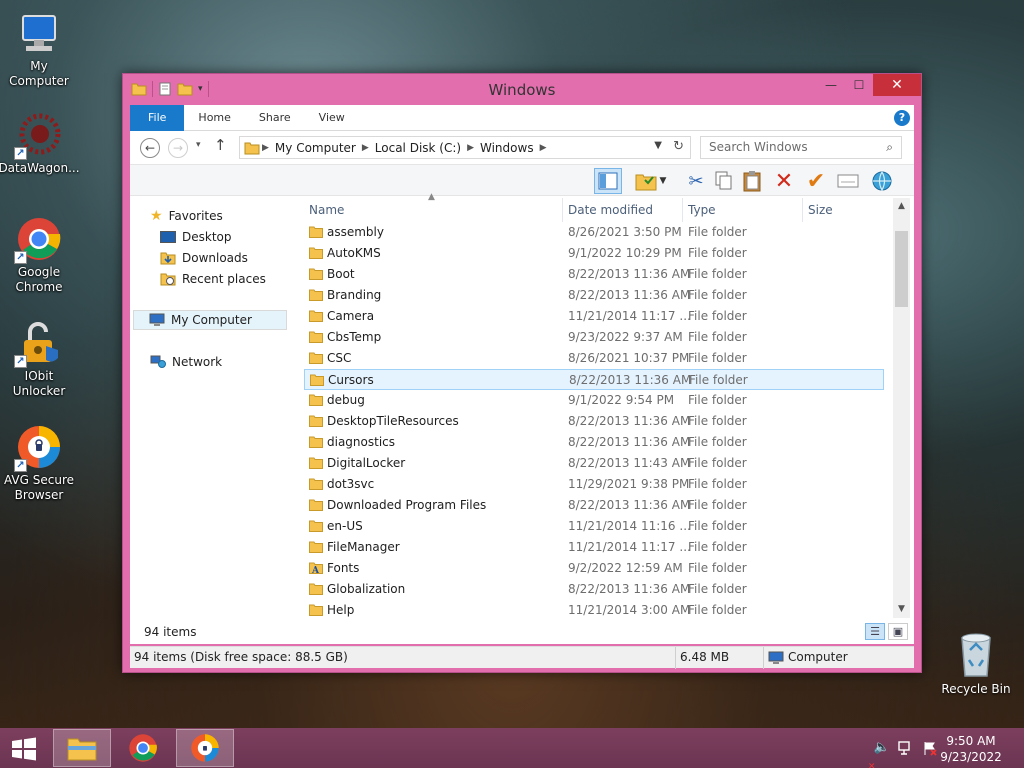 Image resolution: width=1024 pixels, height=768 pixels. What do you see at coordinates (196, 237) in the screenshot?
I see `nav-desktop: Desktop` at bounding box center [196, 237].